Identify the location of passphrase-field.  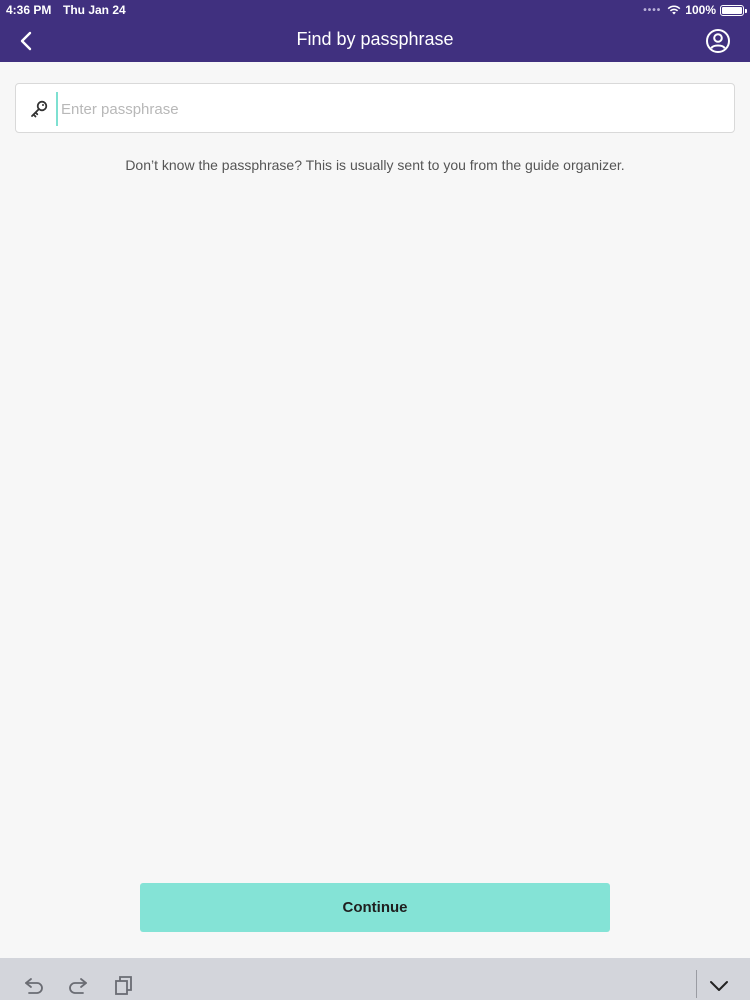
(375, 108).